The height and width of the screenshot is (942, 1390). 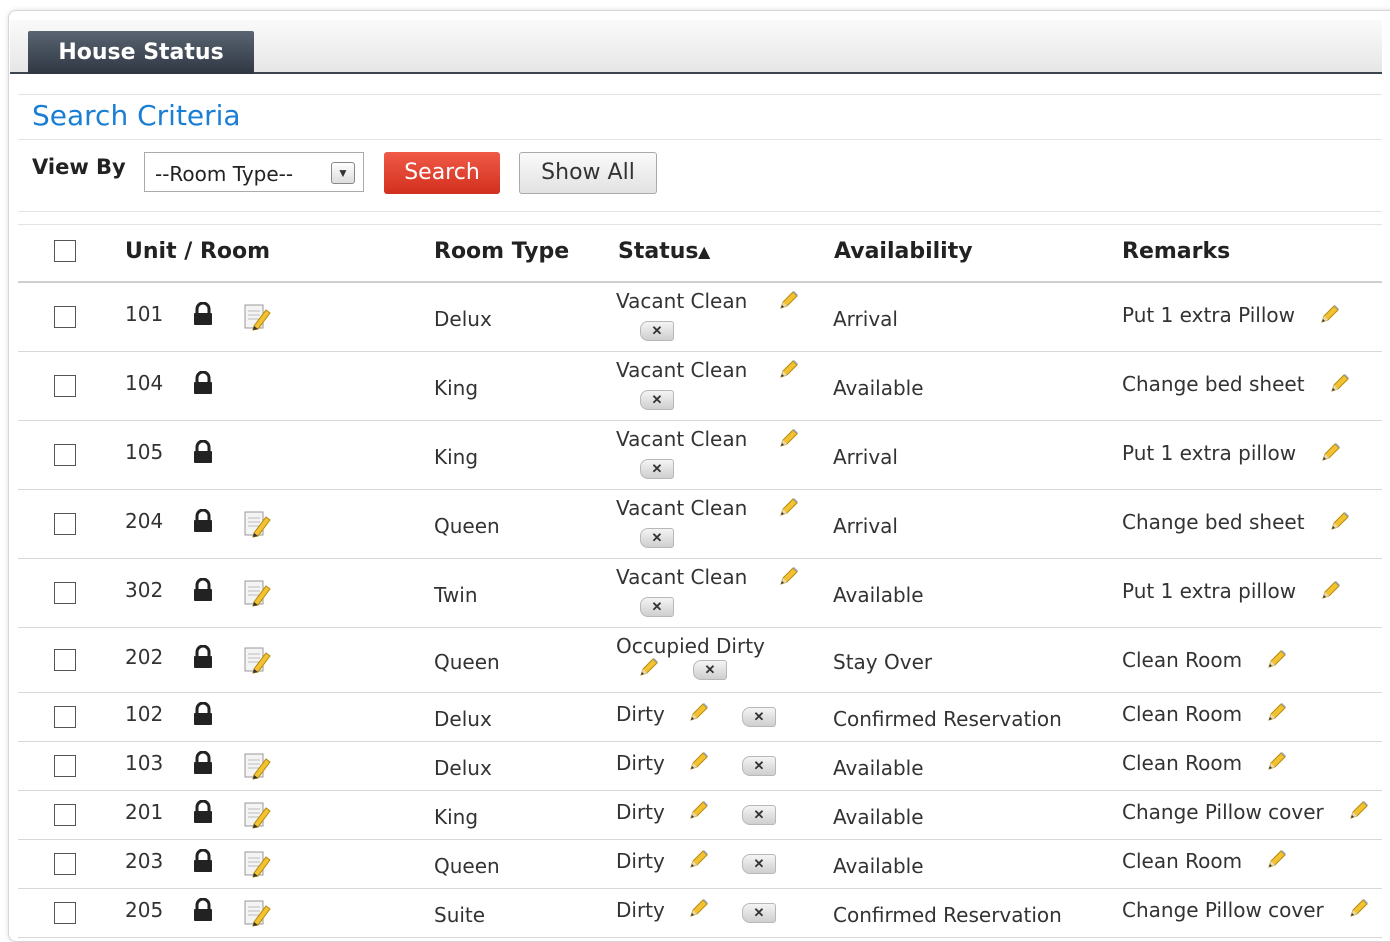 What do you see at coordinates (1176, 251) in the screenshot?
I see `header-remarks: Remarks` at bounding box center [1176, 251].